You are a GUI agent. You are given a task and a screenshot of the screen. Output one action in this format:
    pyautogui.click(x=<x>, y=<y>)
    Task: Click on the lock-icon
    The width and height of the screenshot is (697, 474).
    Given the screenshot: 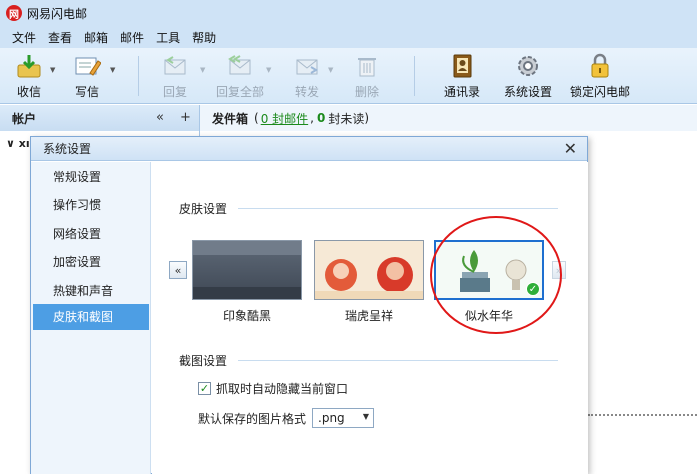 What is the action you would take?
    pyautogui.click(x=600, y=66)
    